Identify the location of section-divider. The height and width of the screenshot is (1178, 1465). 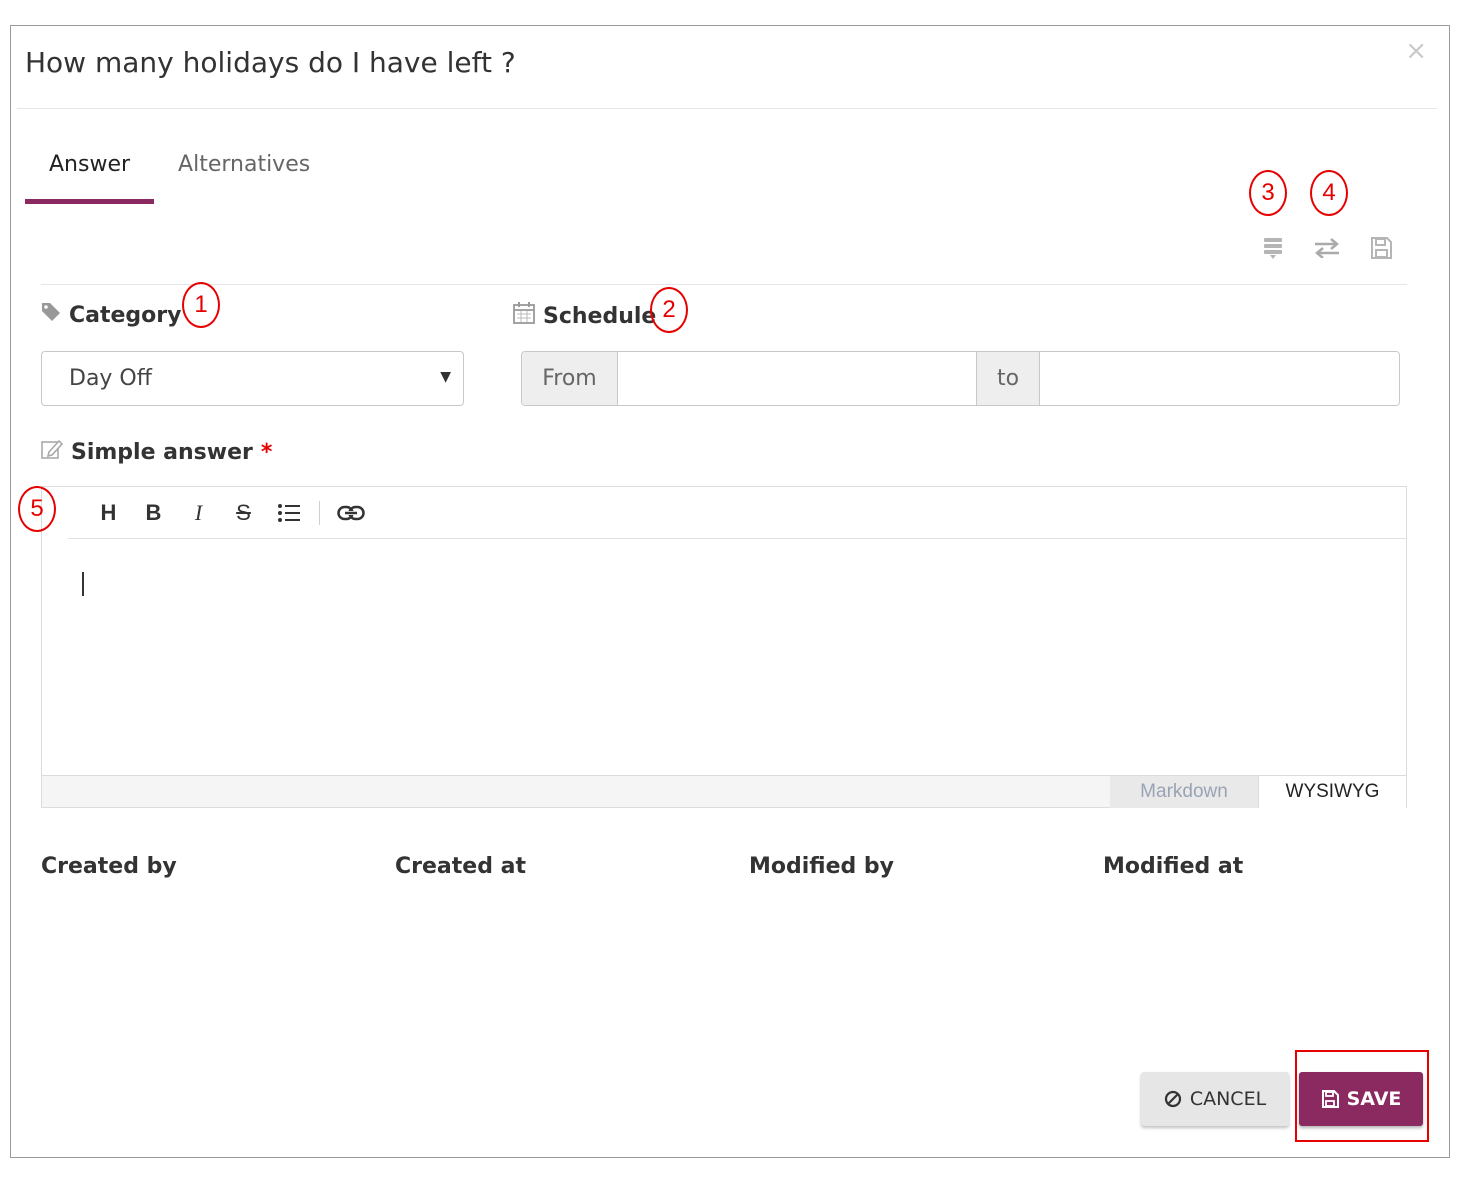
(724, 284).